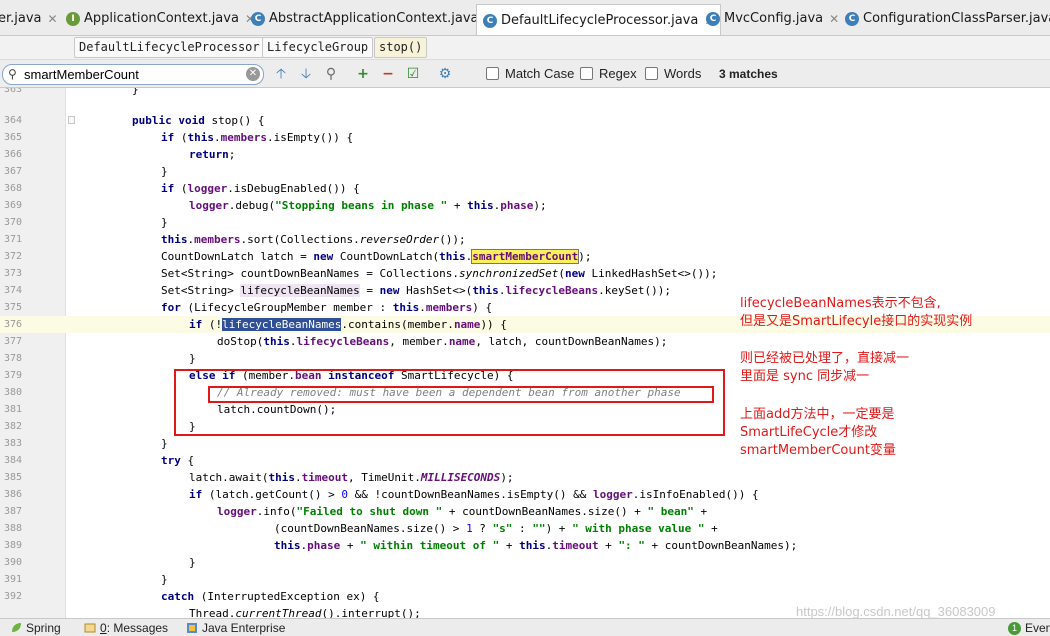  Describe the element at coordinates (306, 74) in the screenshot. I see `next-occurrence-icon: 🡣` at that location.